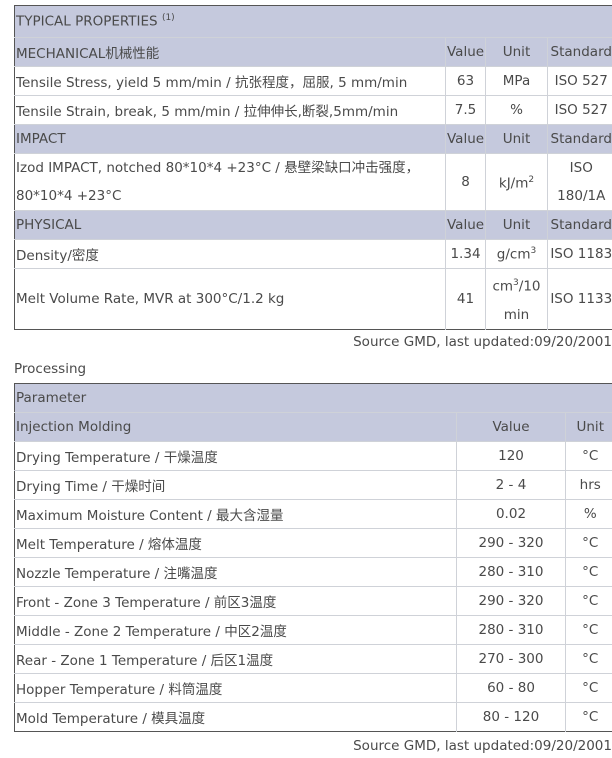 This screenshot has height=758, width=612. I want to click on property-unit: %, so click(517, 110).